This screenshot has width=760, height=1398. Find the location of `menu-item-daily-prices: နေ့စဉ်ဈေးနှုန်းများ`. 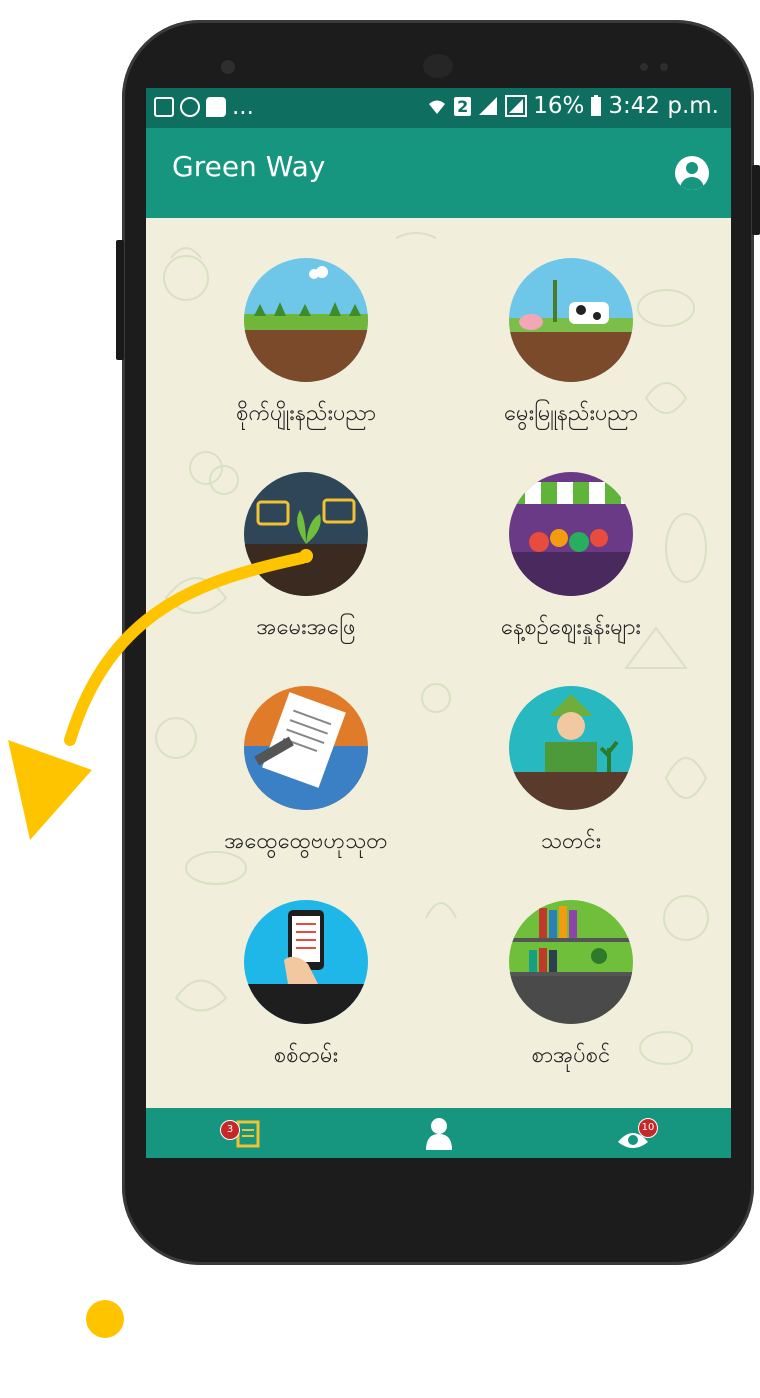

menu-item-daily-prices: နေ့စဉ်ဈေးနှုန်းများ is located at coordinates (571, 572).